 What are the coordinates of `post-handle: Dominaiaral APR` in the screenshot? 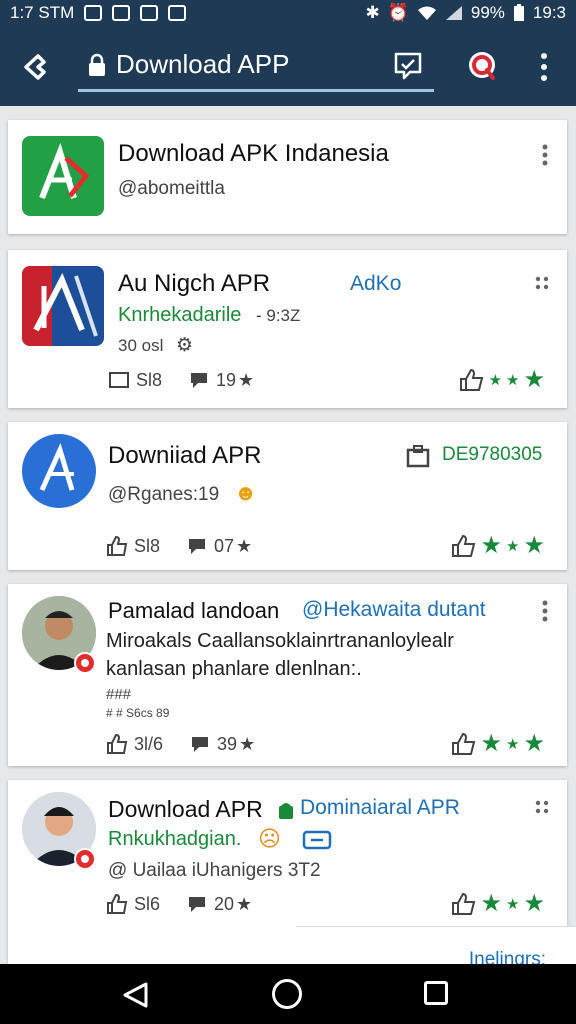 It's located at (380, 808).